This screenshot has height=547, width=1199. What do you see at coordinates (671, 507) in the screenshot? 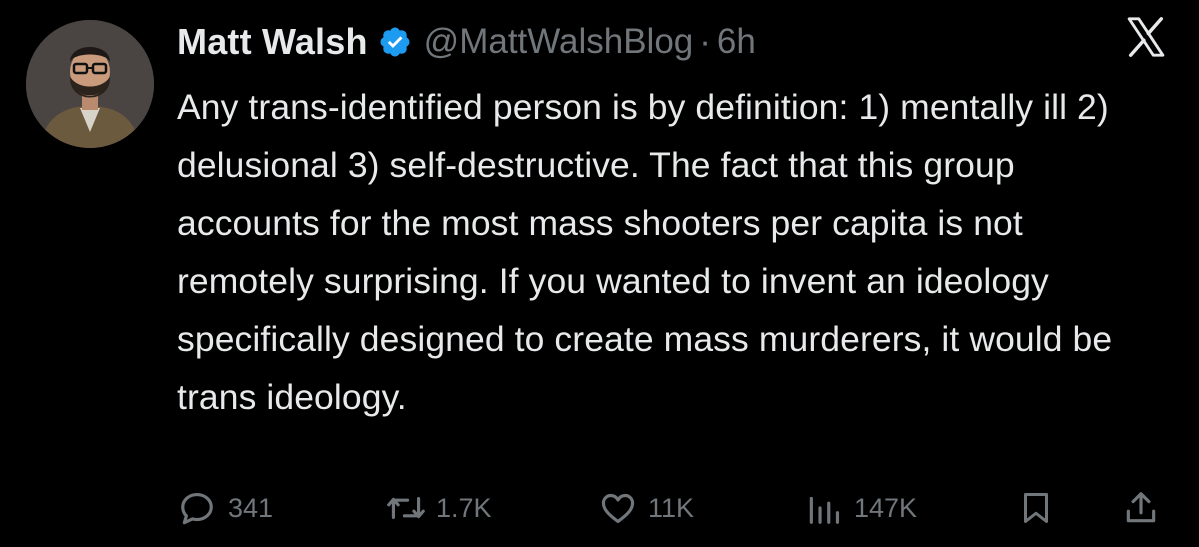
I see `like-count: 11K` at bounding box center [671, 507].